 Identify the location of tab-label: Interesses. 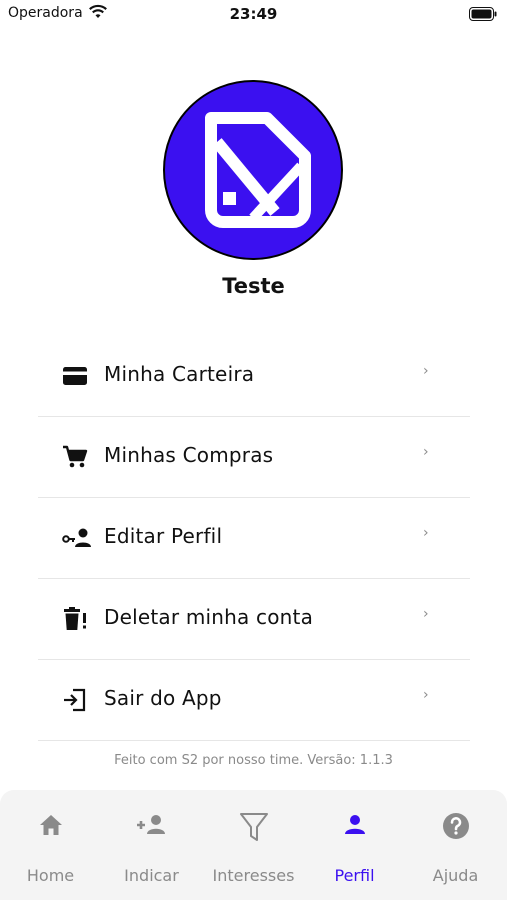
(253, 875).